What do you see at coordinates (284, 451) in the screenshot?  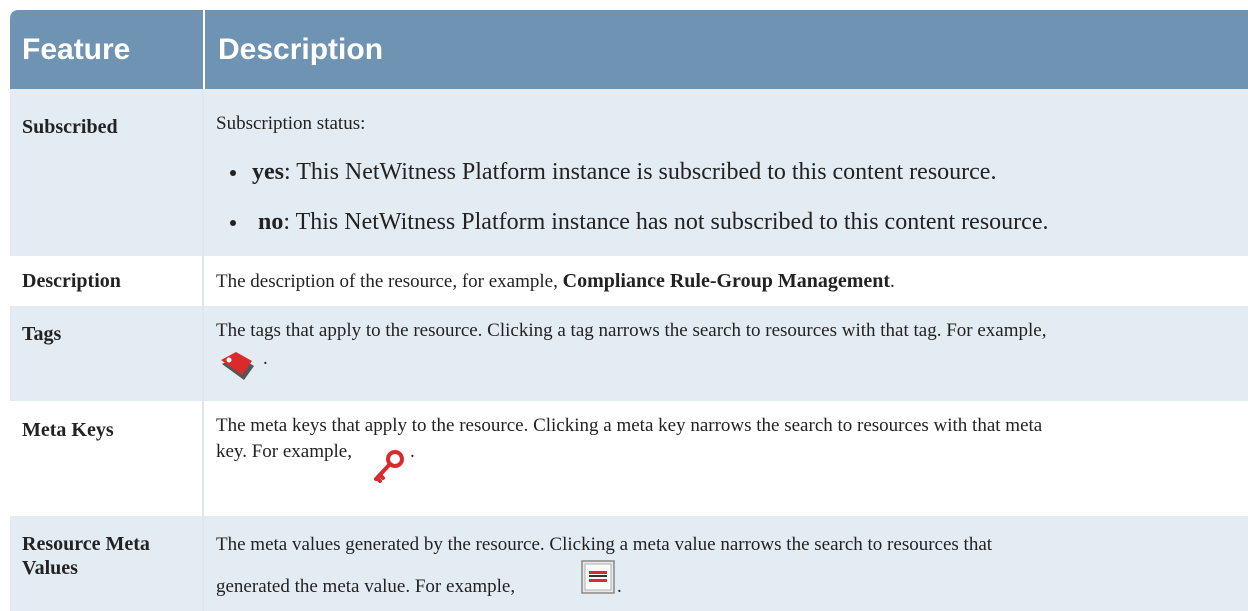 I see `meta-keys-line2: key. For example,` at bounding box center [284, 451].